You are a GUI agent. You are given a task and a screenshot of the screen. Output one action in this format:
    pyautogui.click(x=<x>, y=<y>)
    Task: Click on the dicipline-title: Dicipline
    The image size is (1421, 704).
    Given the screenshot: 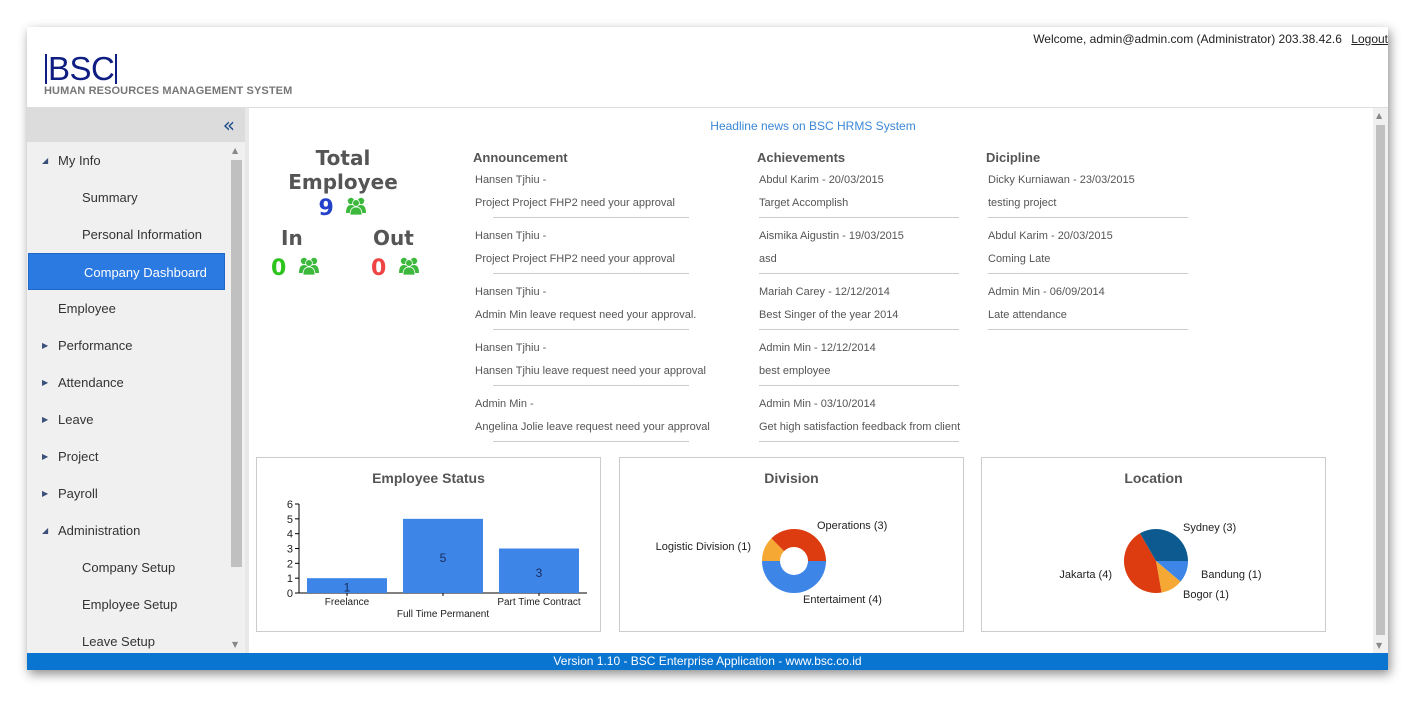 What is the action you would take?
    pyautogui.click(x=1013, y=157)
    